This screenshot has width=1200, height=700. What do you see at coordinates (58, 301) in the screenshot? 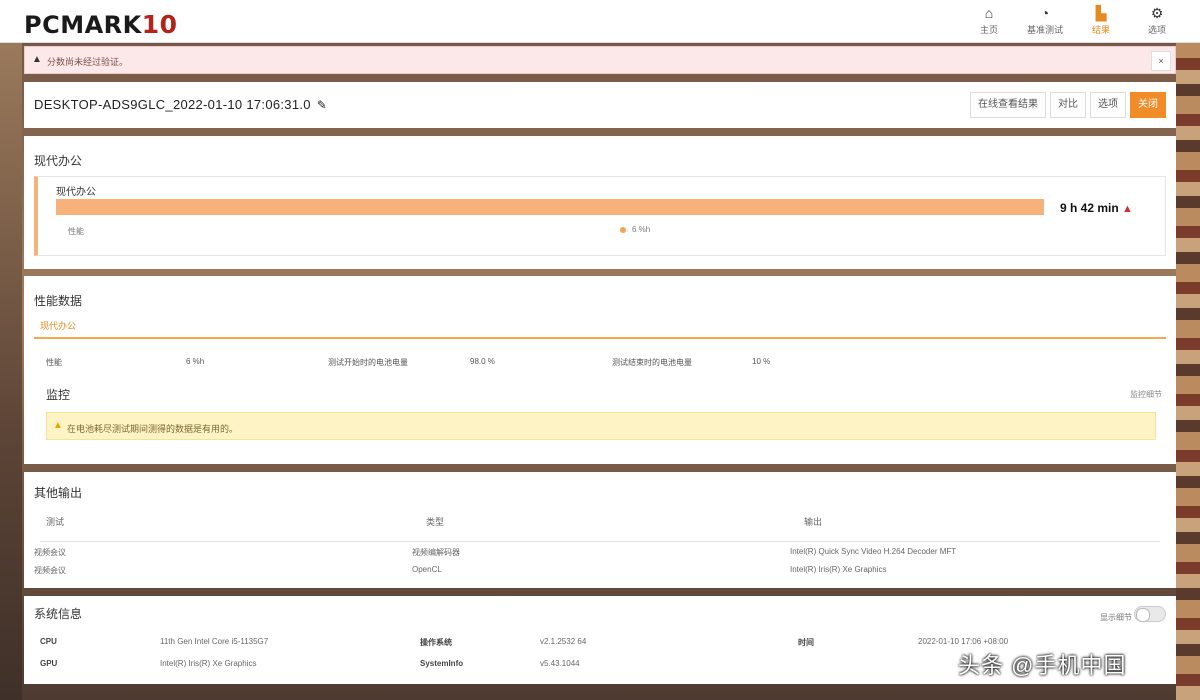
I see `section-title: 性能数据` at bounding box center [58, 301].